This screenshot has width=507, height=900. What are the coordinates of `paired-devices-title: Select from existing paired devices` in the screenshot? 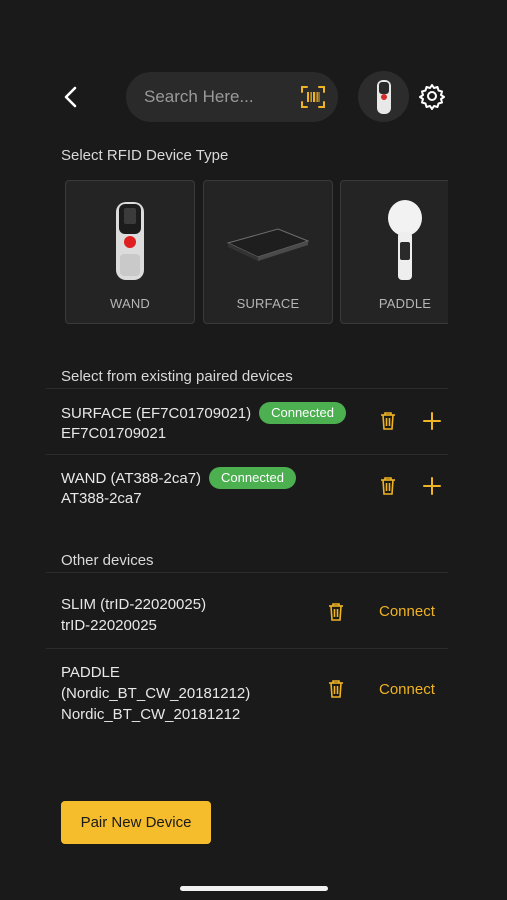 It's located at (177, 376).